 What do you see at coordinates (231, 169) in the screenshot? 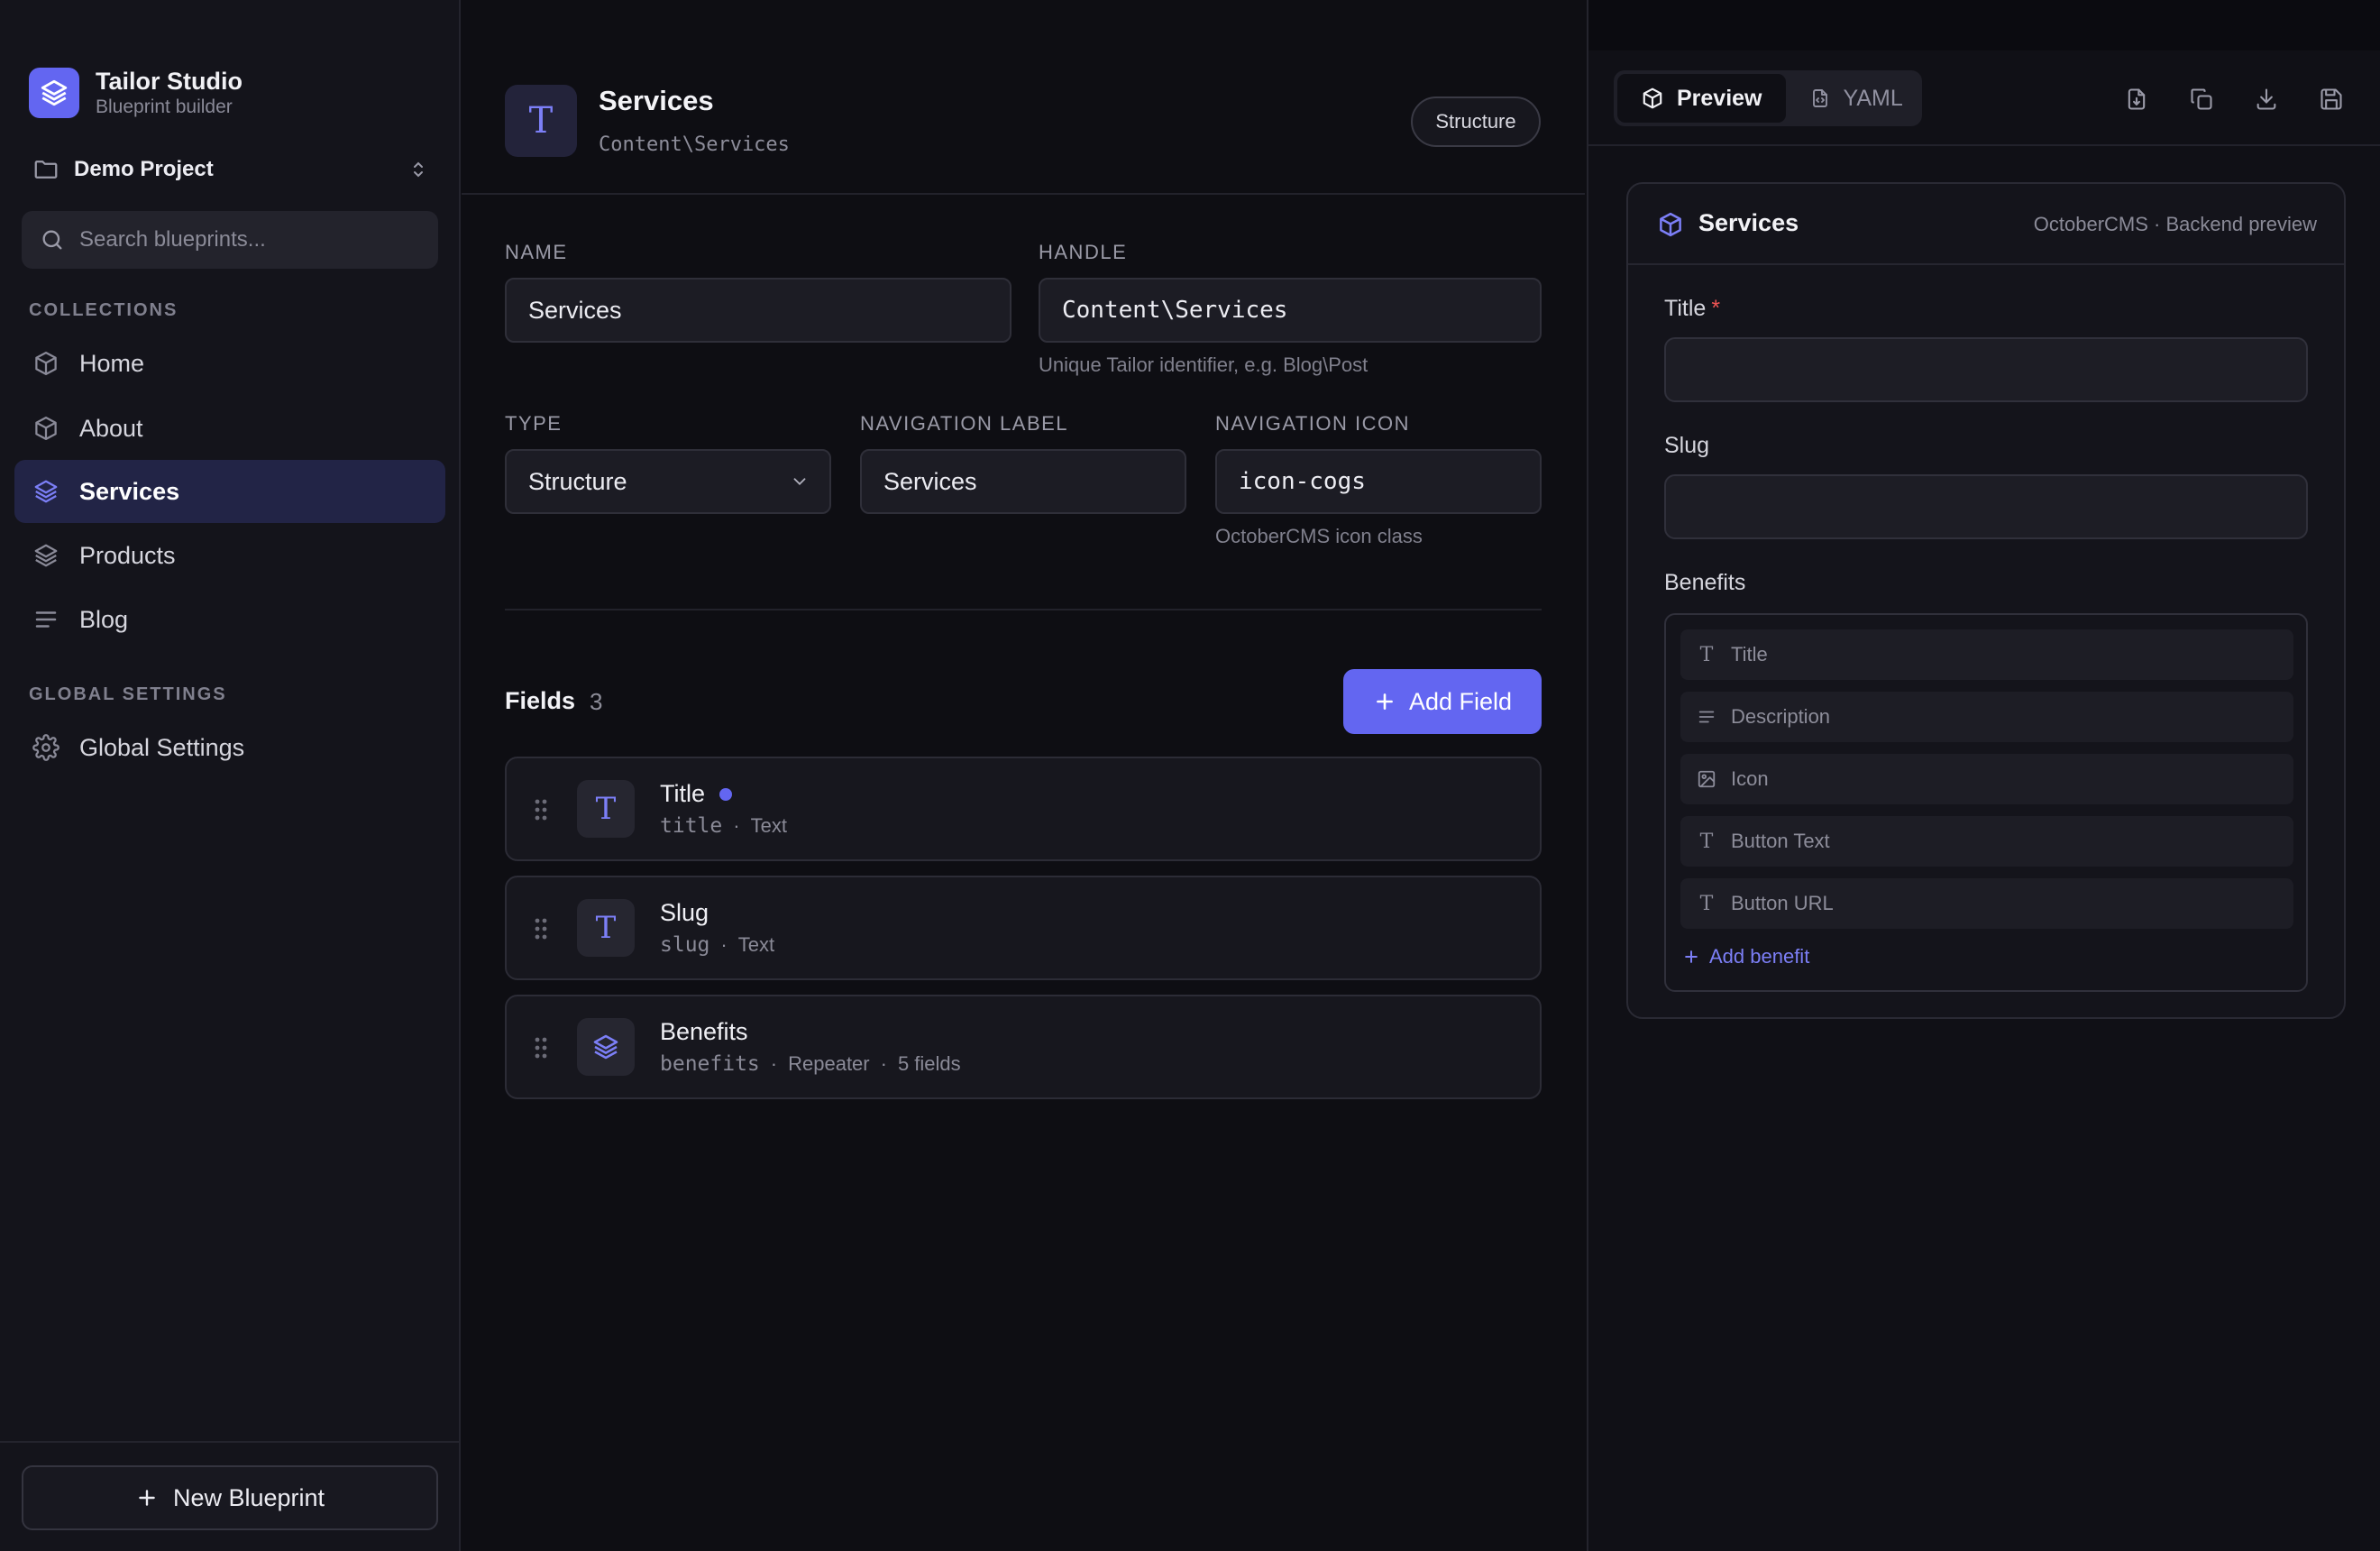
I see `project-switcher: Demo Project` at bounding box center [231, 169].